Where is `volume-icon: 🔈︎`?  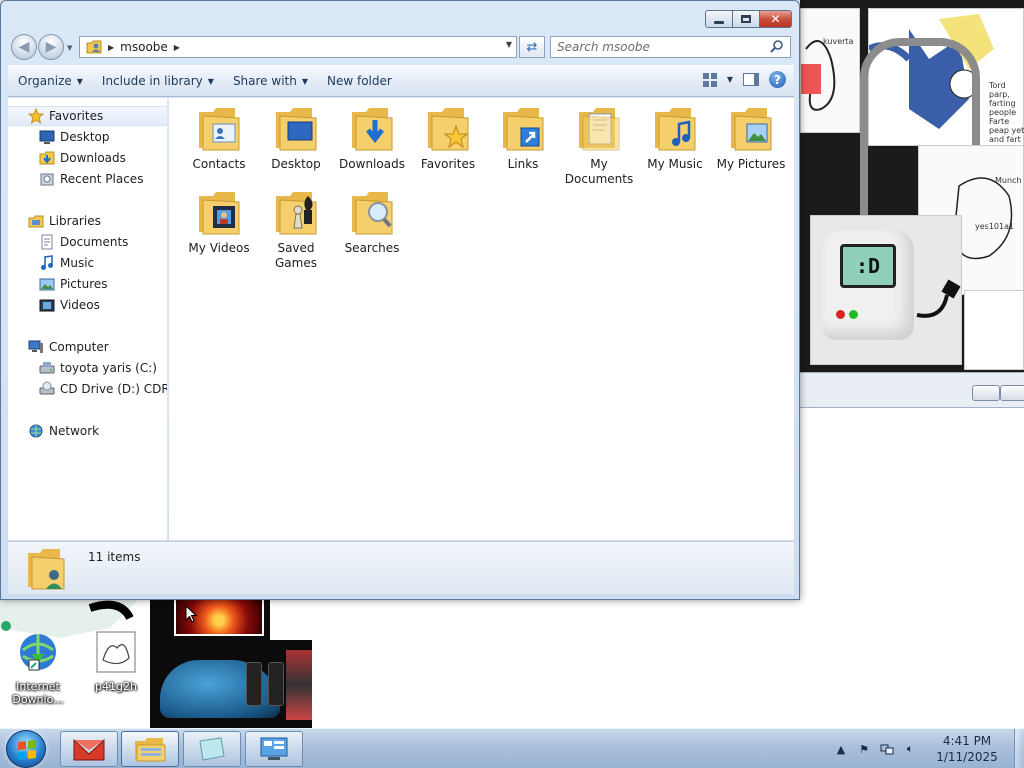
volume-icon: 🔈︎ is located at coordinates (910, 749).